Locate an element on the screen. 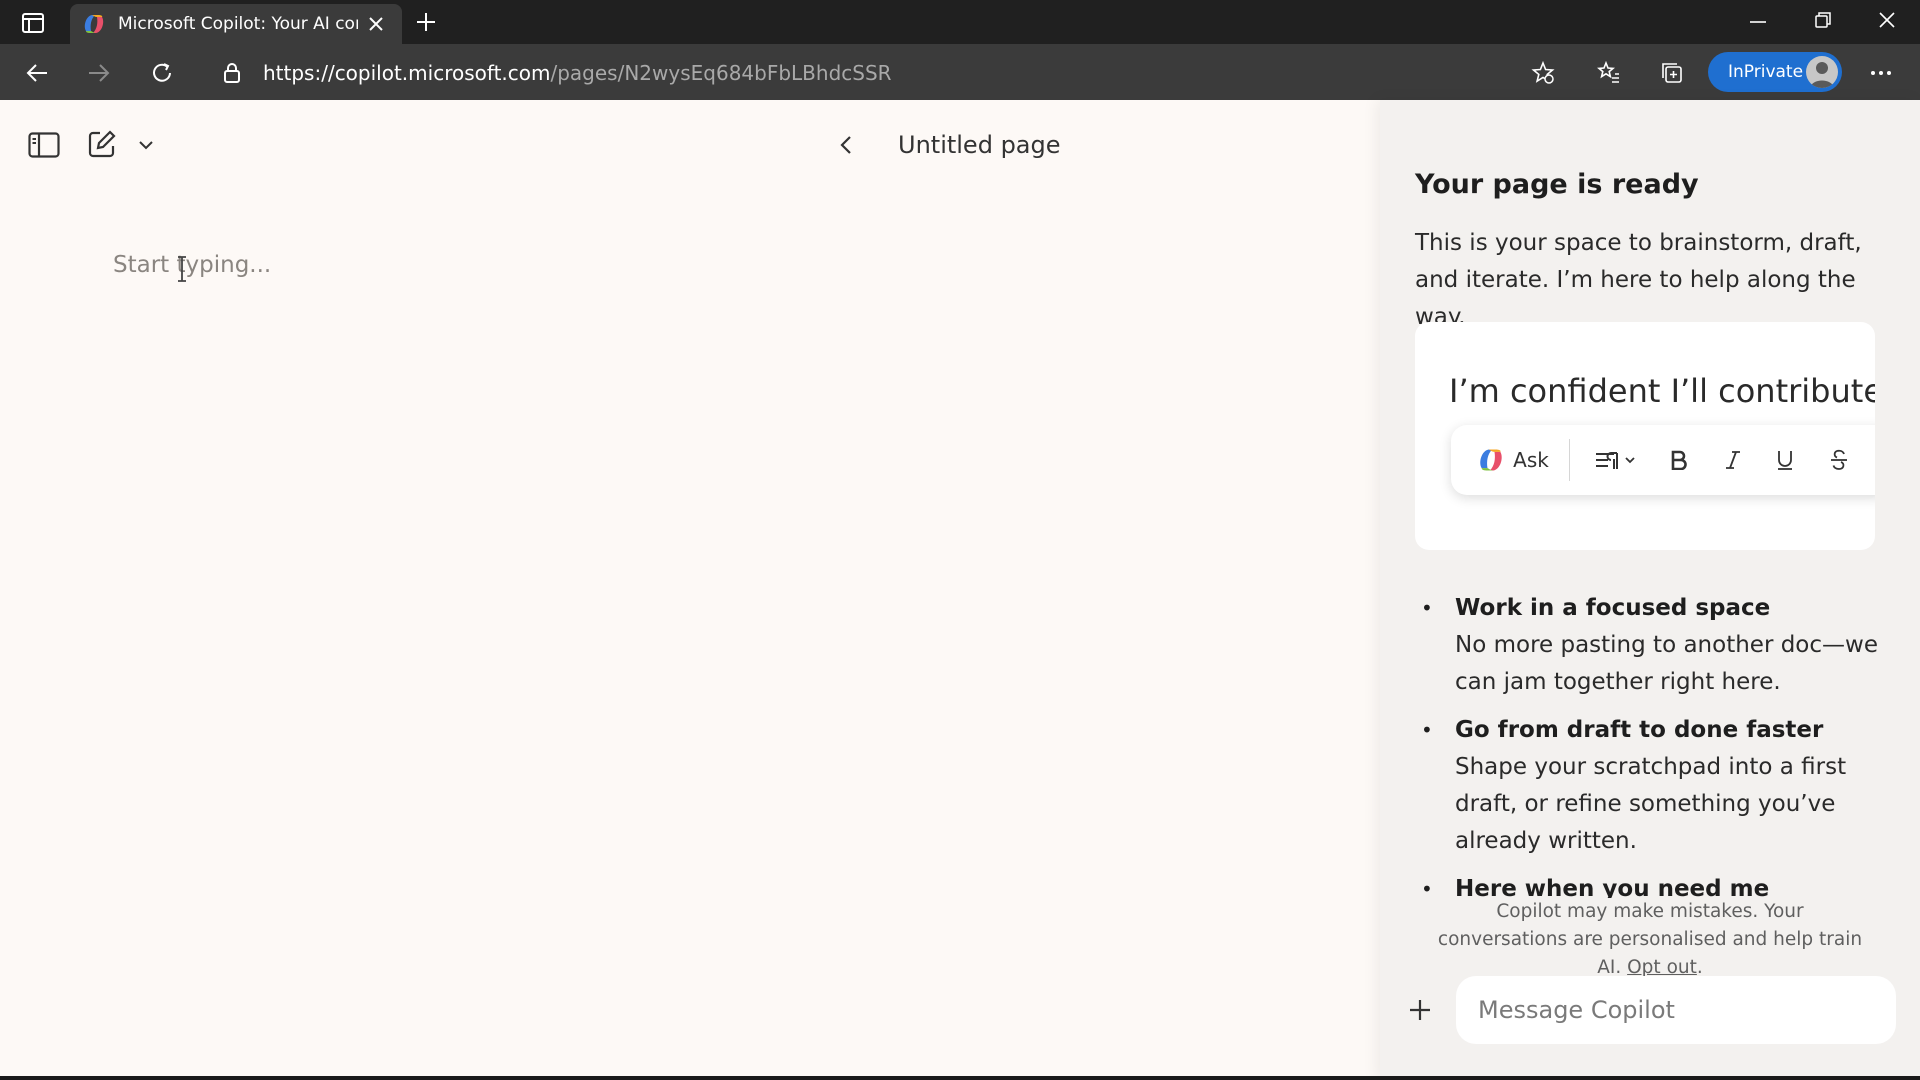 The height and width of the screenshot is (1080, 1920). new-tab-icon is located at coordinates (426, 22).